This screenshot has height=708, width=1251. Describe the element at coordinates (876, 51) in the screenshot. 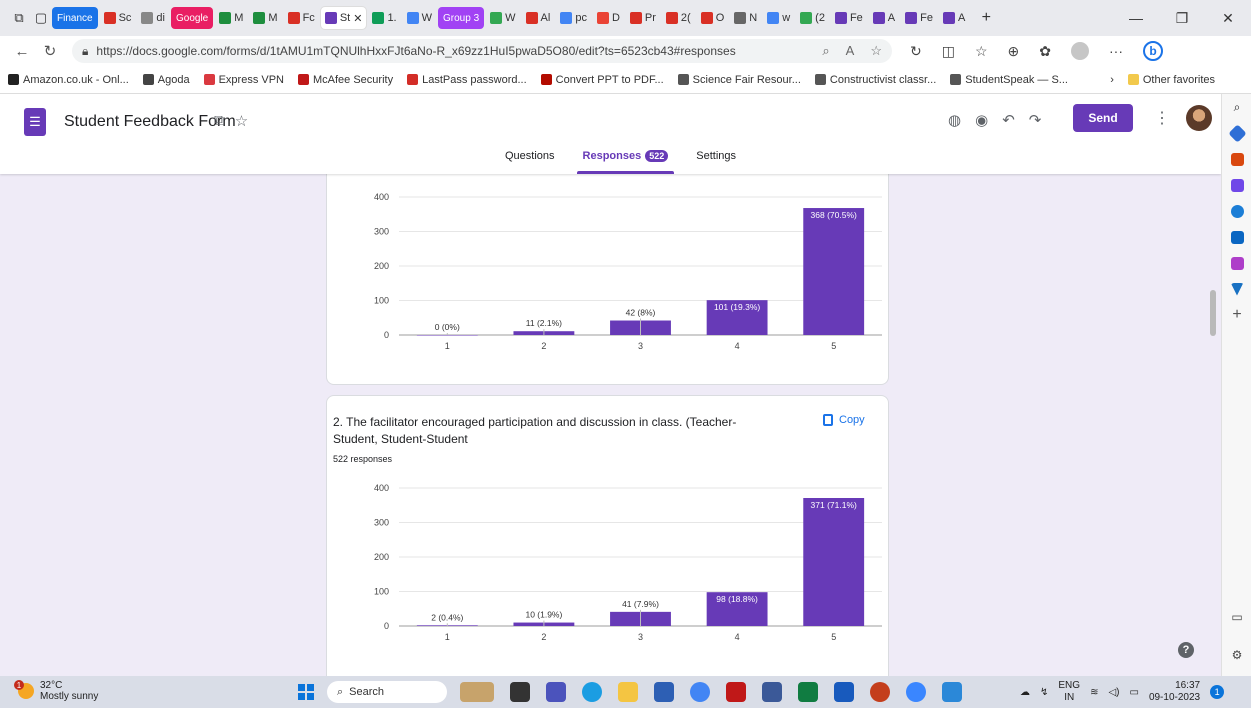

I see `favorite-star-icon: ☆` at that location.